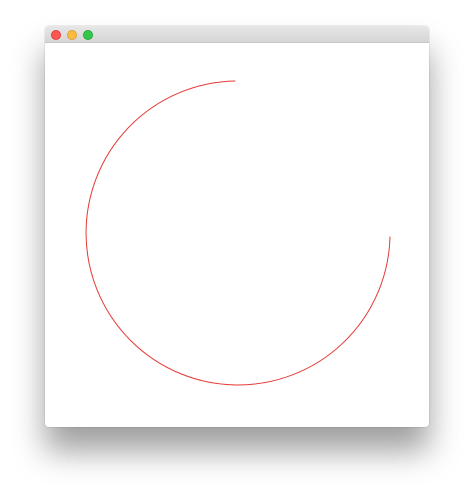 The height and width of the screenshot is (491, 474). Describe the element at coordinates (88, 35) in the screenshot. I see `zoom-window-button` at that location.